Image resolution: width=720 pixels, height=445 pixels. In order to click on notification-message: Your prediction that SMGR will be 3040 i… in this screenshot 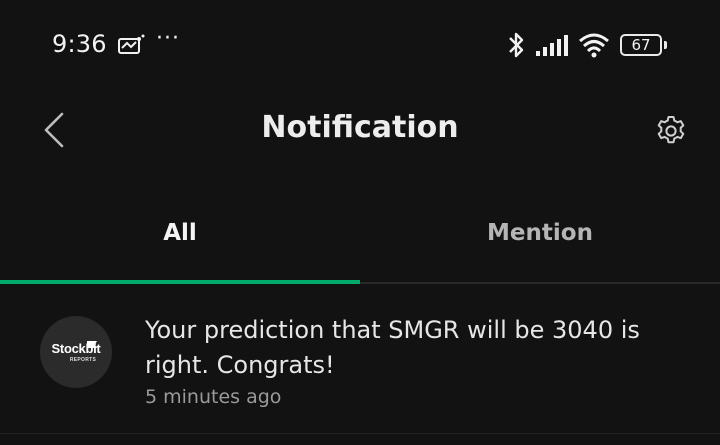, I will do `click(392, 347)`.